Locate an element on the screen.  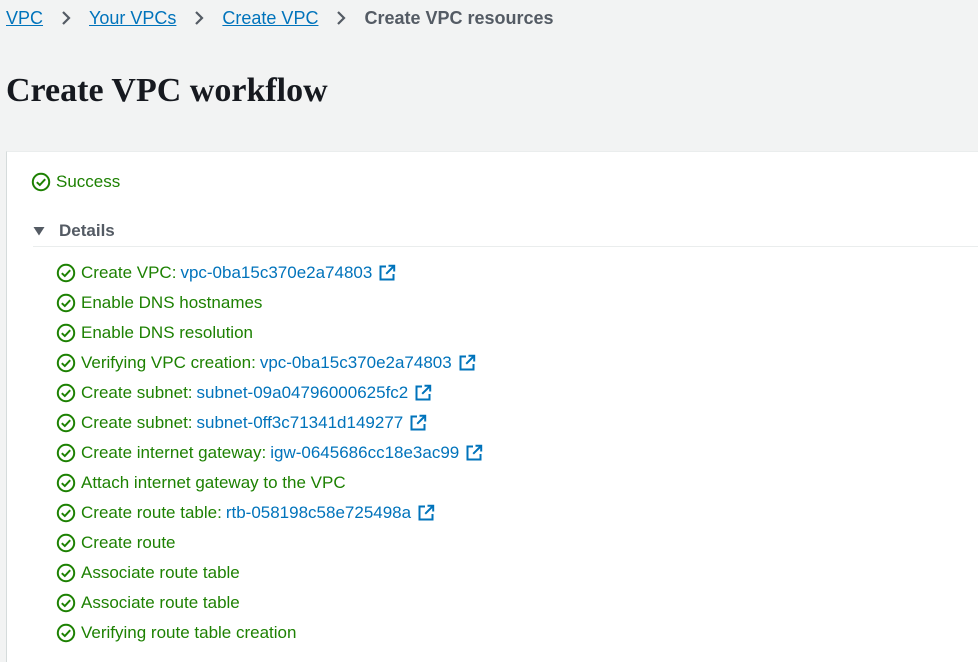
step-label: Create route is located at coordinates (128, 542).